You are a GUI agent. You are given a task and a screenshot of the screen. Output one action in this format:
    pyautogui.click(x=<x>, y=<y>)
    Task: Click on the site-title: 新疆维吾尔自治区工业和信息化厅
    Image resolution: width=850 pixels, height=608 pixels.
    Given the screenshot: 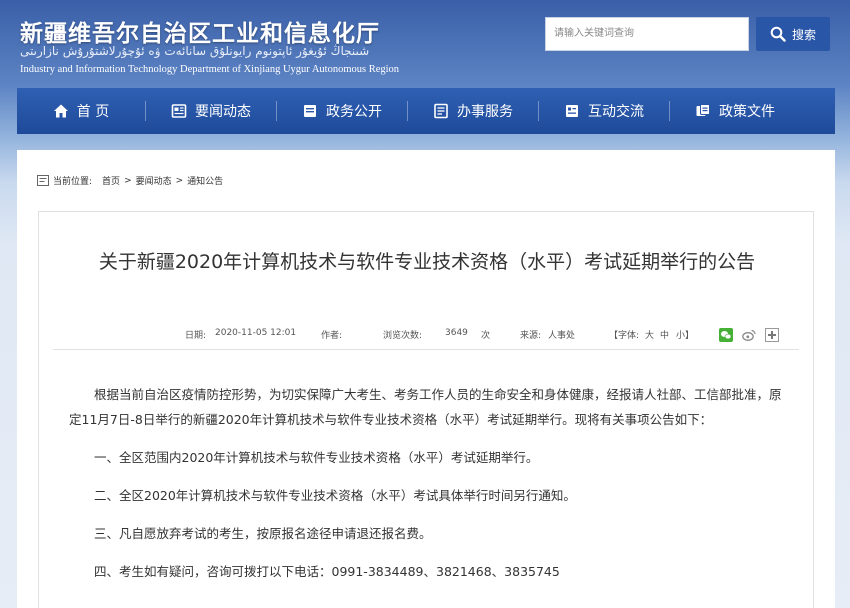 What is the action you would take?
    pyautogui.click(x=200, y=31)
    